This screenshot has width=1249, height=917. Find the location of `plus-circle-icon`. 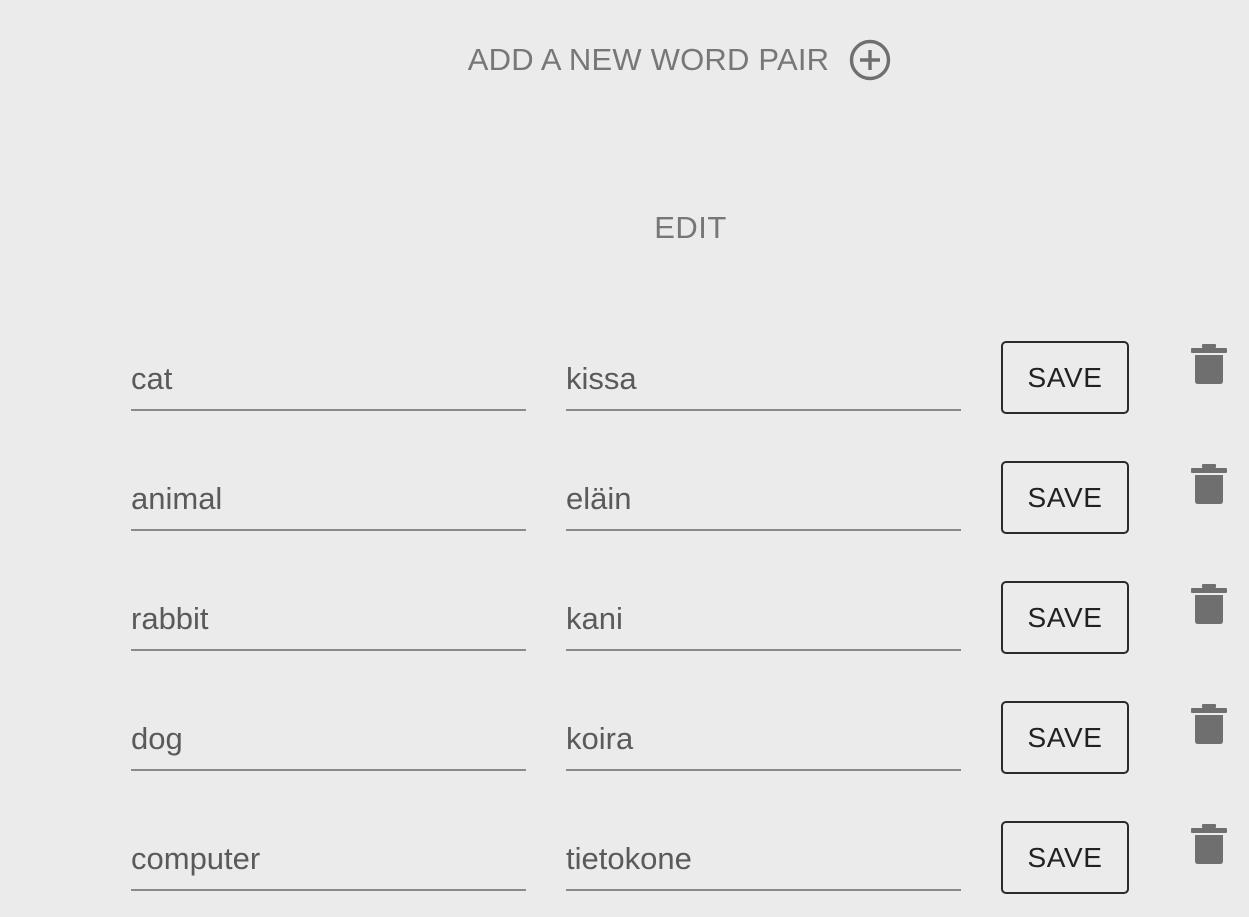

plus-circle-icon is located at coordinates (870, 60).